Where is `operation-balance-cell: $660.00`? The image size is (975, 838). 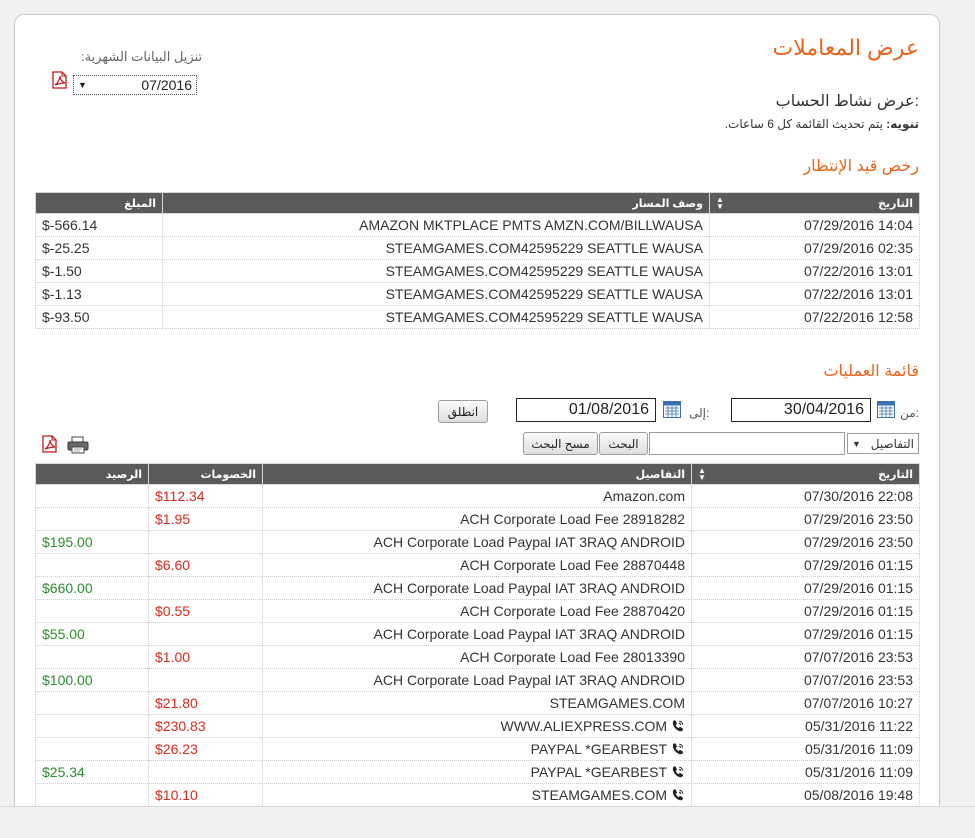
operation-balance-cell: $660.00 is located at coordinates (92, 588).